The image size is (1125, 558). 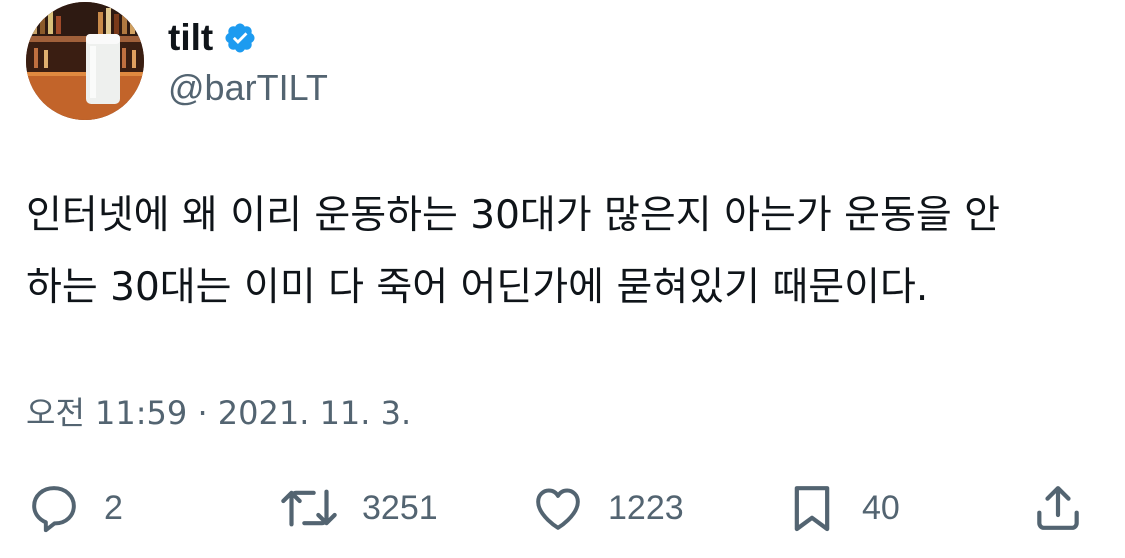 What do you see at coordinates (248, 88) in the screenshot?
I see `author-handle: @barTILT` at bounding box center [248, 88].